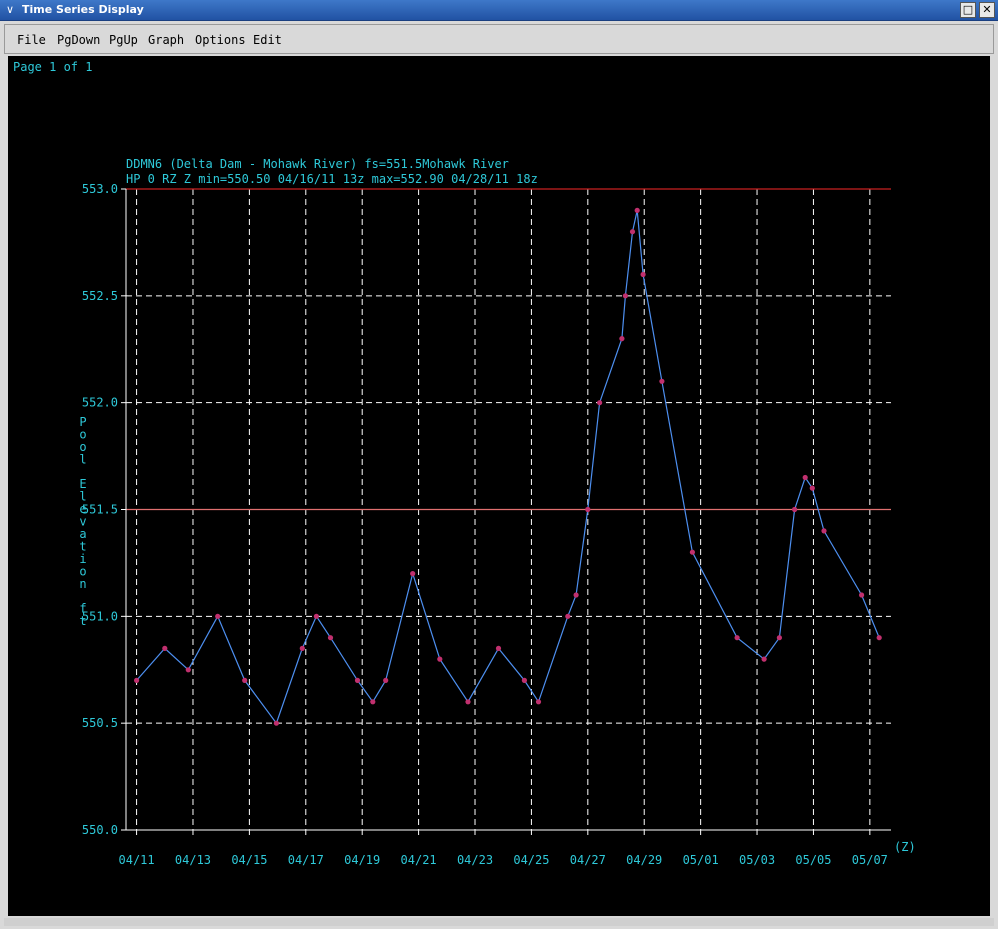  What do you see at coordinates (220, 40) in the screenshot?
I see `menu-options: Options` at bounding box center [220, 40].